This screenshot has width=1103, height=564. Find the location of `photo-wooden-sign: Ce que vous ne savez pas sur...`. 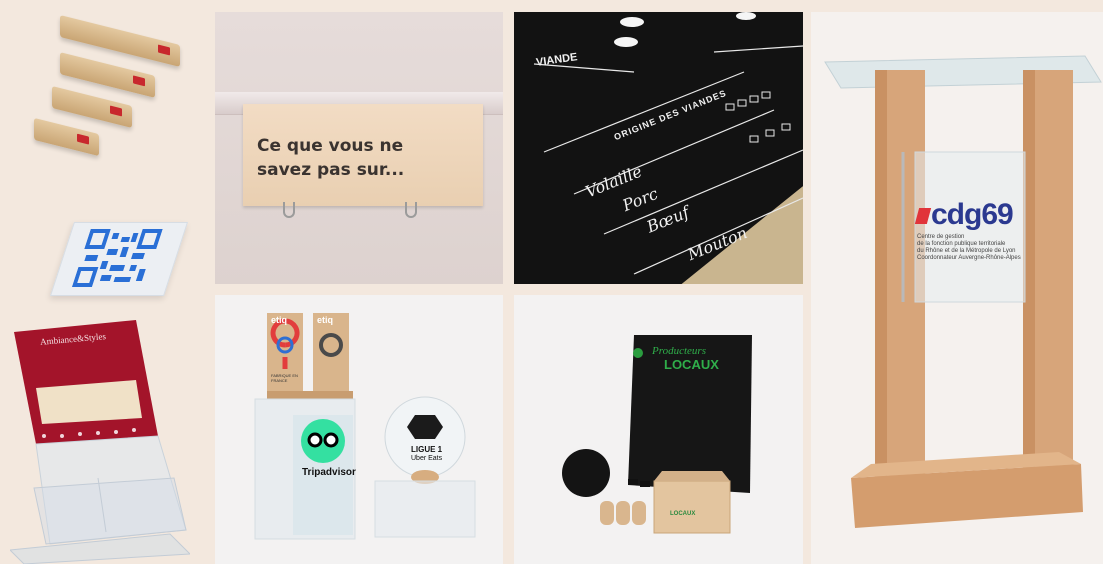

photo-wooden-sign: Ce que vous ne savez pas sur... is located at coordinates (359, 148).